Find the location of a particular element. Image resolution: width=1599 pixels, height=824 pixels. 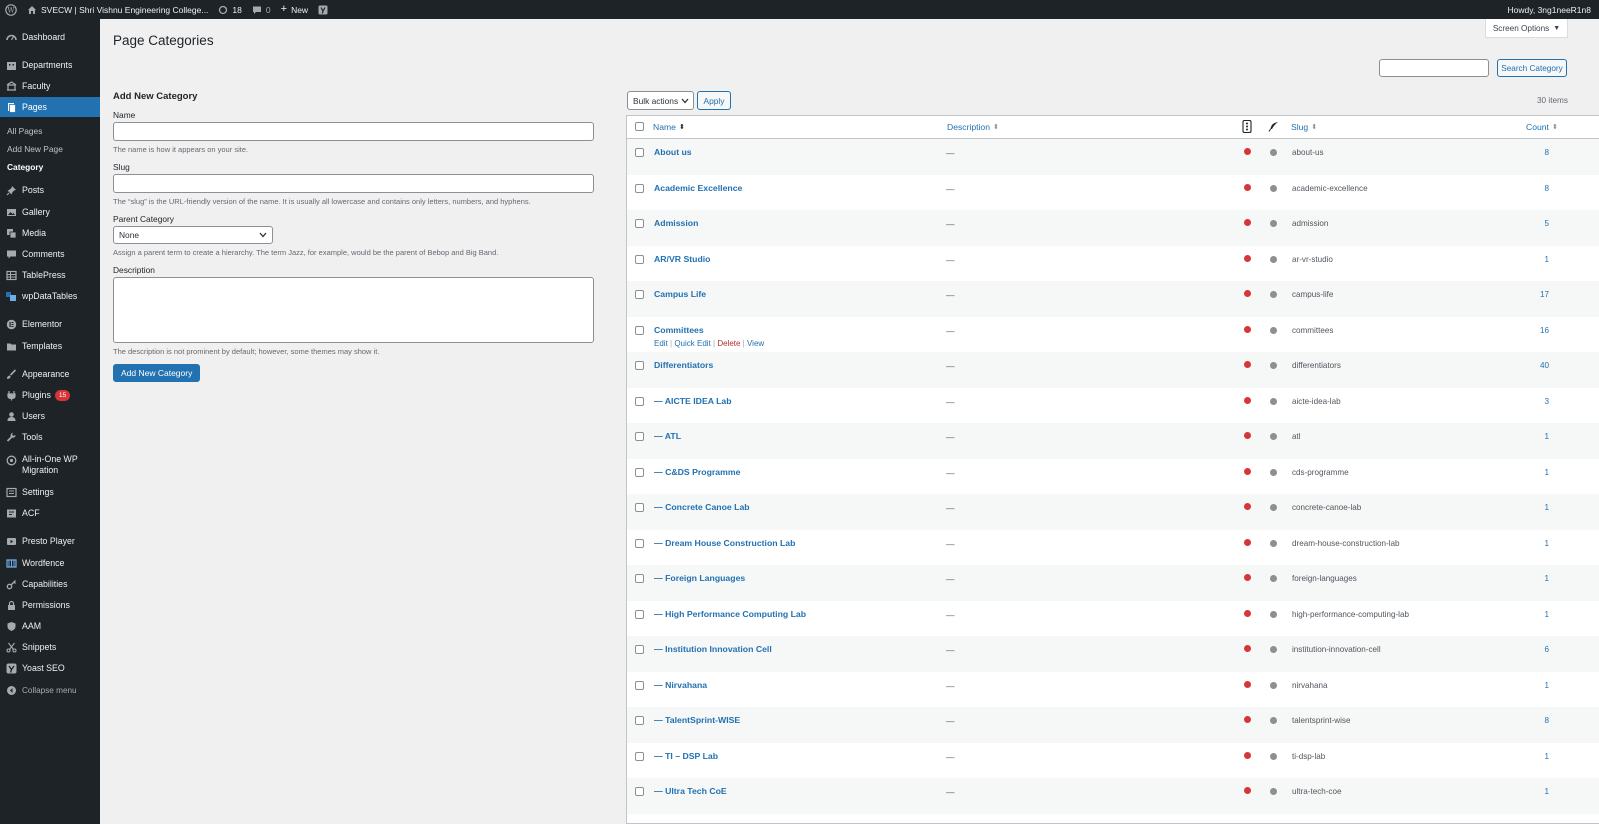

category-name-link: Differentiators is located at coordinates (683, 365).